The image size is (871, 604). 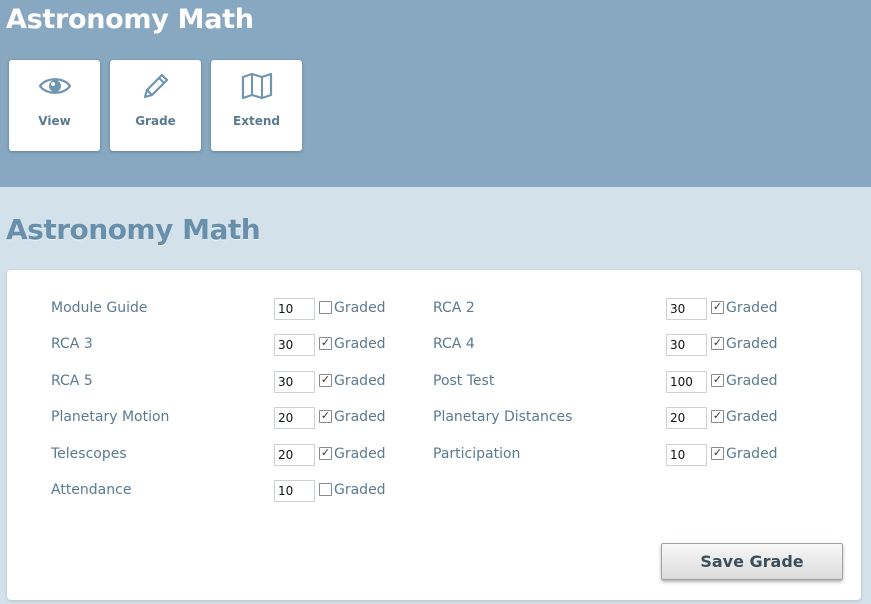 I want to click on grade-item-label: RCA 5, so click(x=72, y=380).